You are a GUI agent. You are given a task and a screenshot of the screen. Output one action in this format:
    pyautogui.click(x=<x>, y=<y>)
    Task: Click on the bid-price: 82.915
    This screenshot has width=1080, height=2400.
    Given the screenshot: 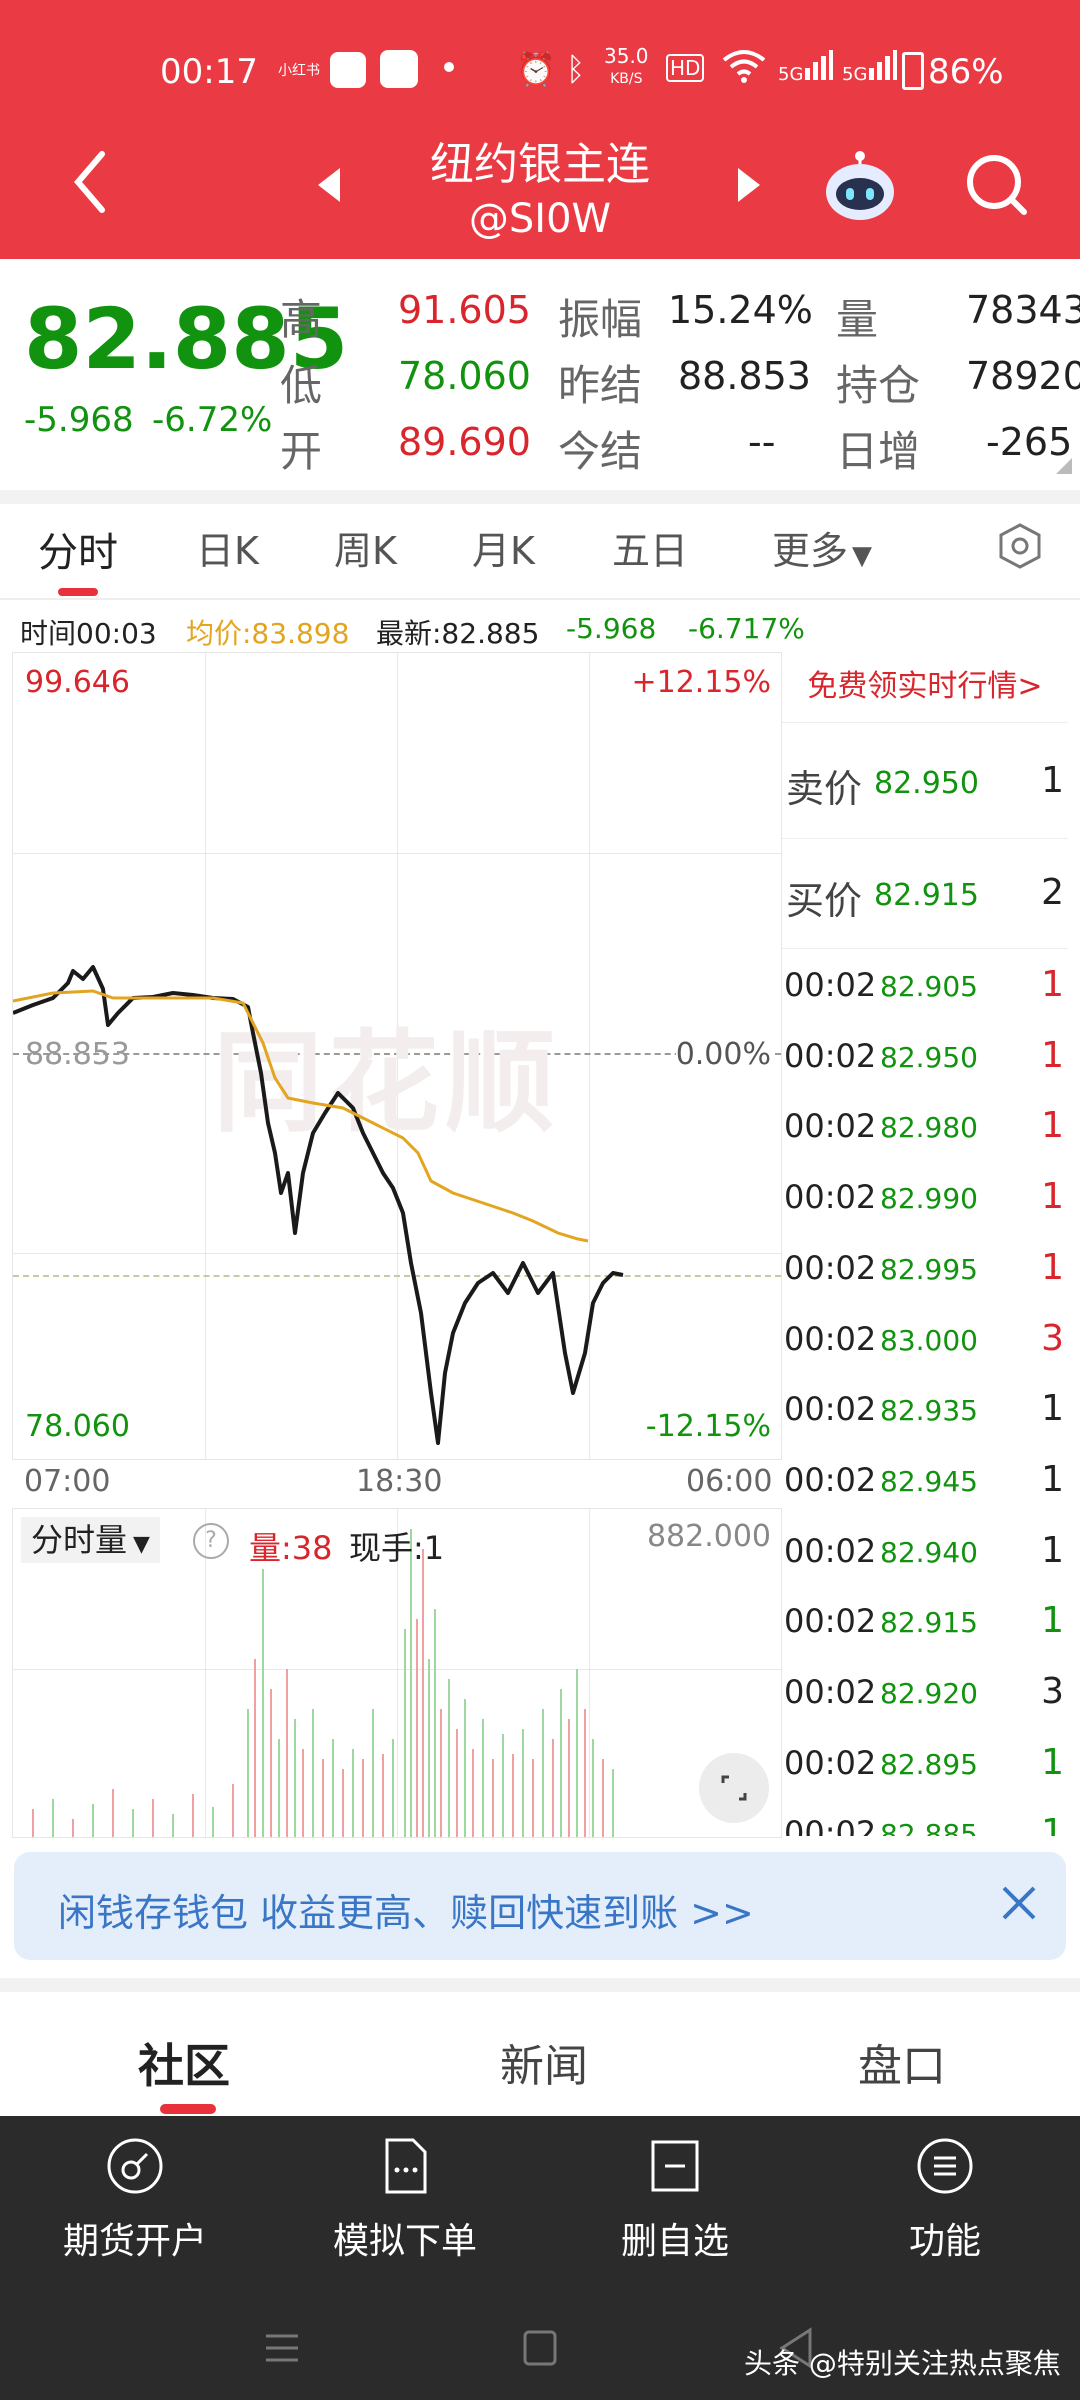 What is the action you would take?
    pyautogui.click(x=926, y=895)
    